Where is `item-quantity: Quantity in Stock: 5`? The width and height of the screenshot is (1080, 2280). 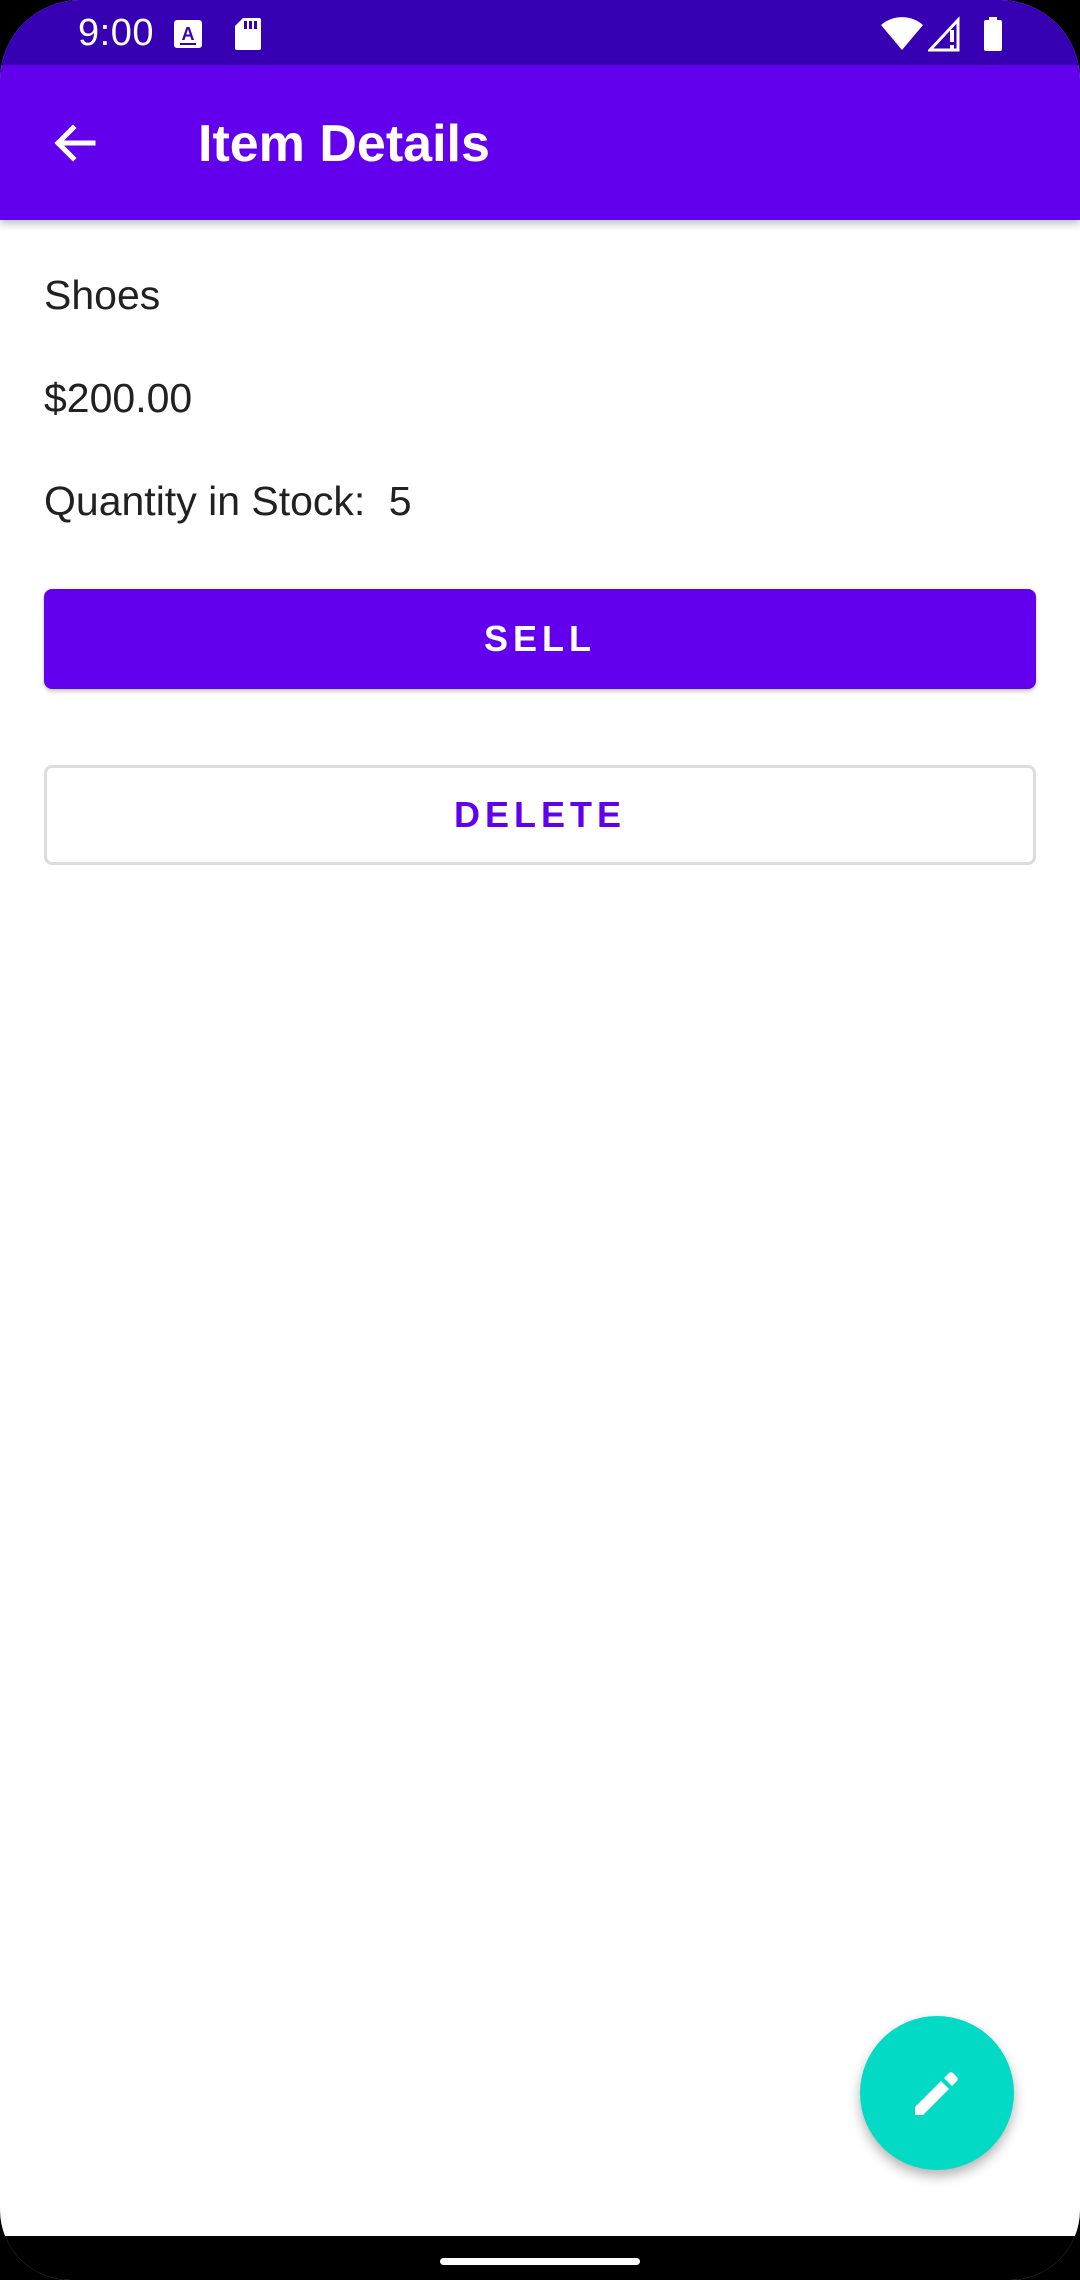
item-quantity: Quantity in Stock: 5 is located at coordinates (228, 501).